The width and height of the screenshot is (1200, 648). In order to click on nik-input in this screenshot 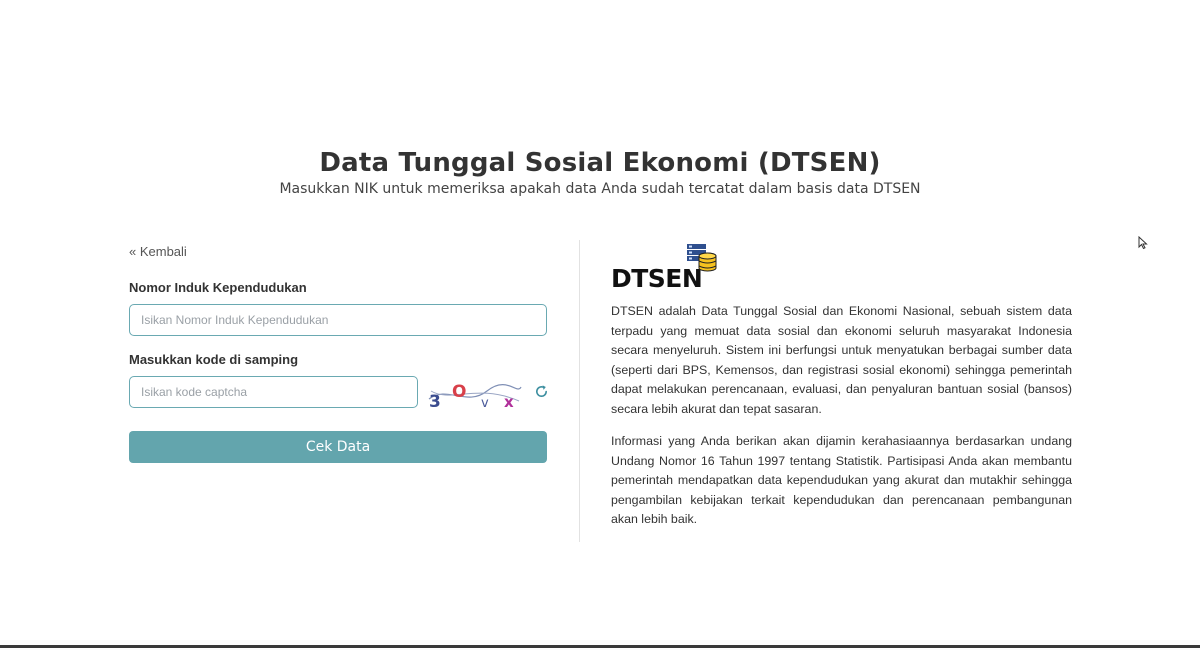, I will do `click(338, 320)`.